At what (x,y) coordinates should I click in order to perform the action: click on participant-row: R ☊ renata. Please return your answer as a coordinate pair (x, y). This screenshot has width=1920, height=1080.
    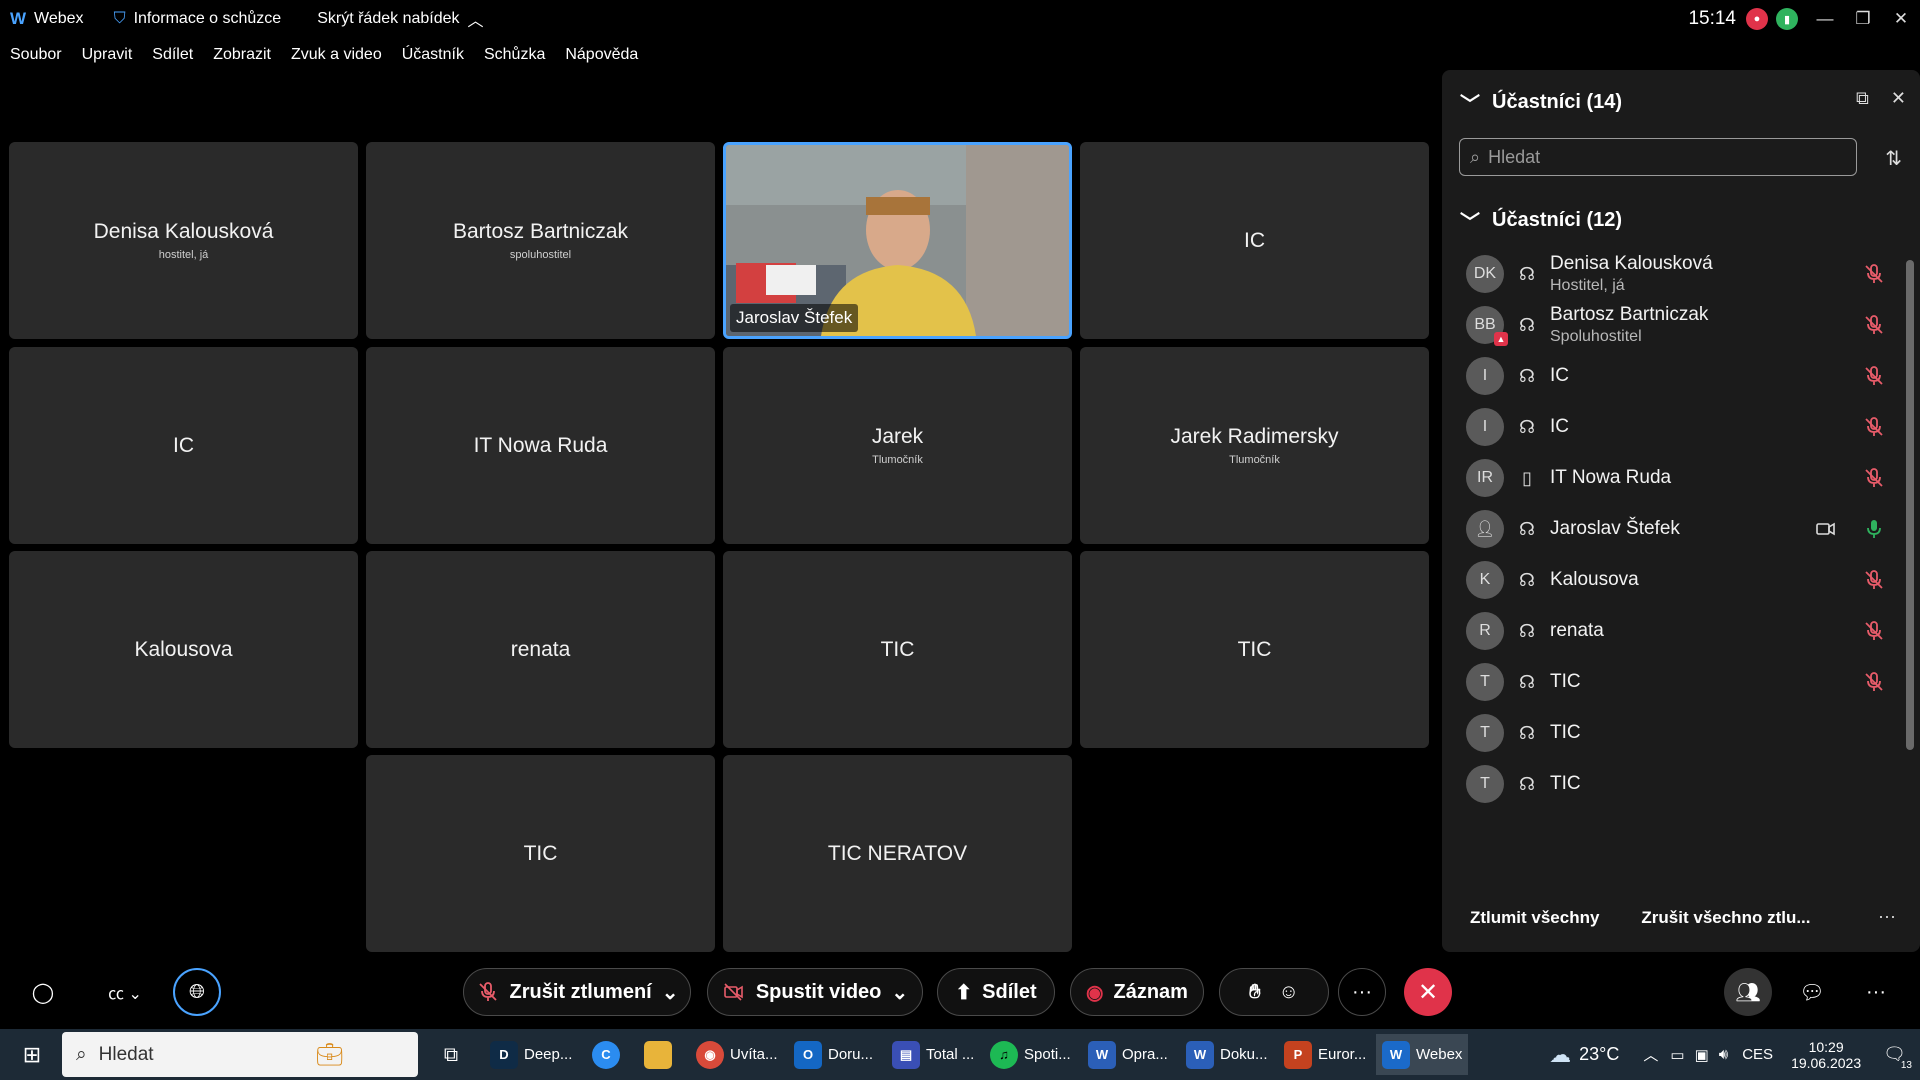
    Looking at the image, I should click on (1676, 631).